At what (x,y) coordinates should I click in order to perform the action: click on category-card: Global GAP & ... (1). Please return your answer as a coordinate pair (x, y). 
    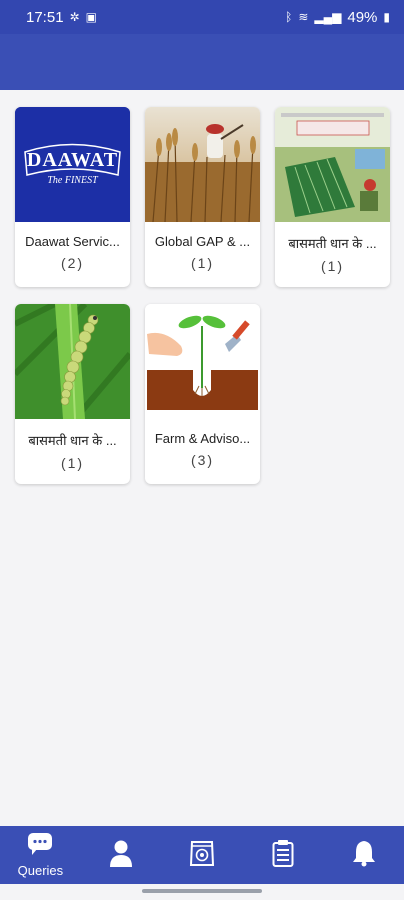
    Looking at the image, I should click on (202, 197).